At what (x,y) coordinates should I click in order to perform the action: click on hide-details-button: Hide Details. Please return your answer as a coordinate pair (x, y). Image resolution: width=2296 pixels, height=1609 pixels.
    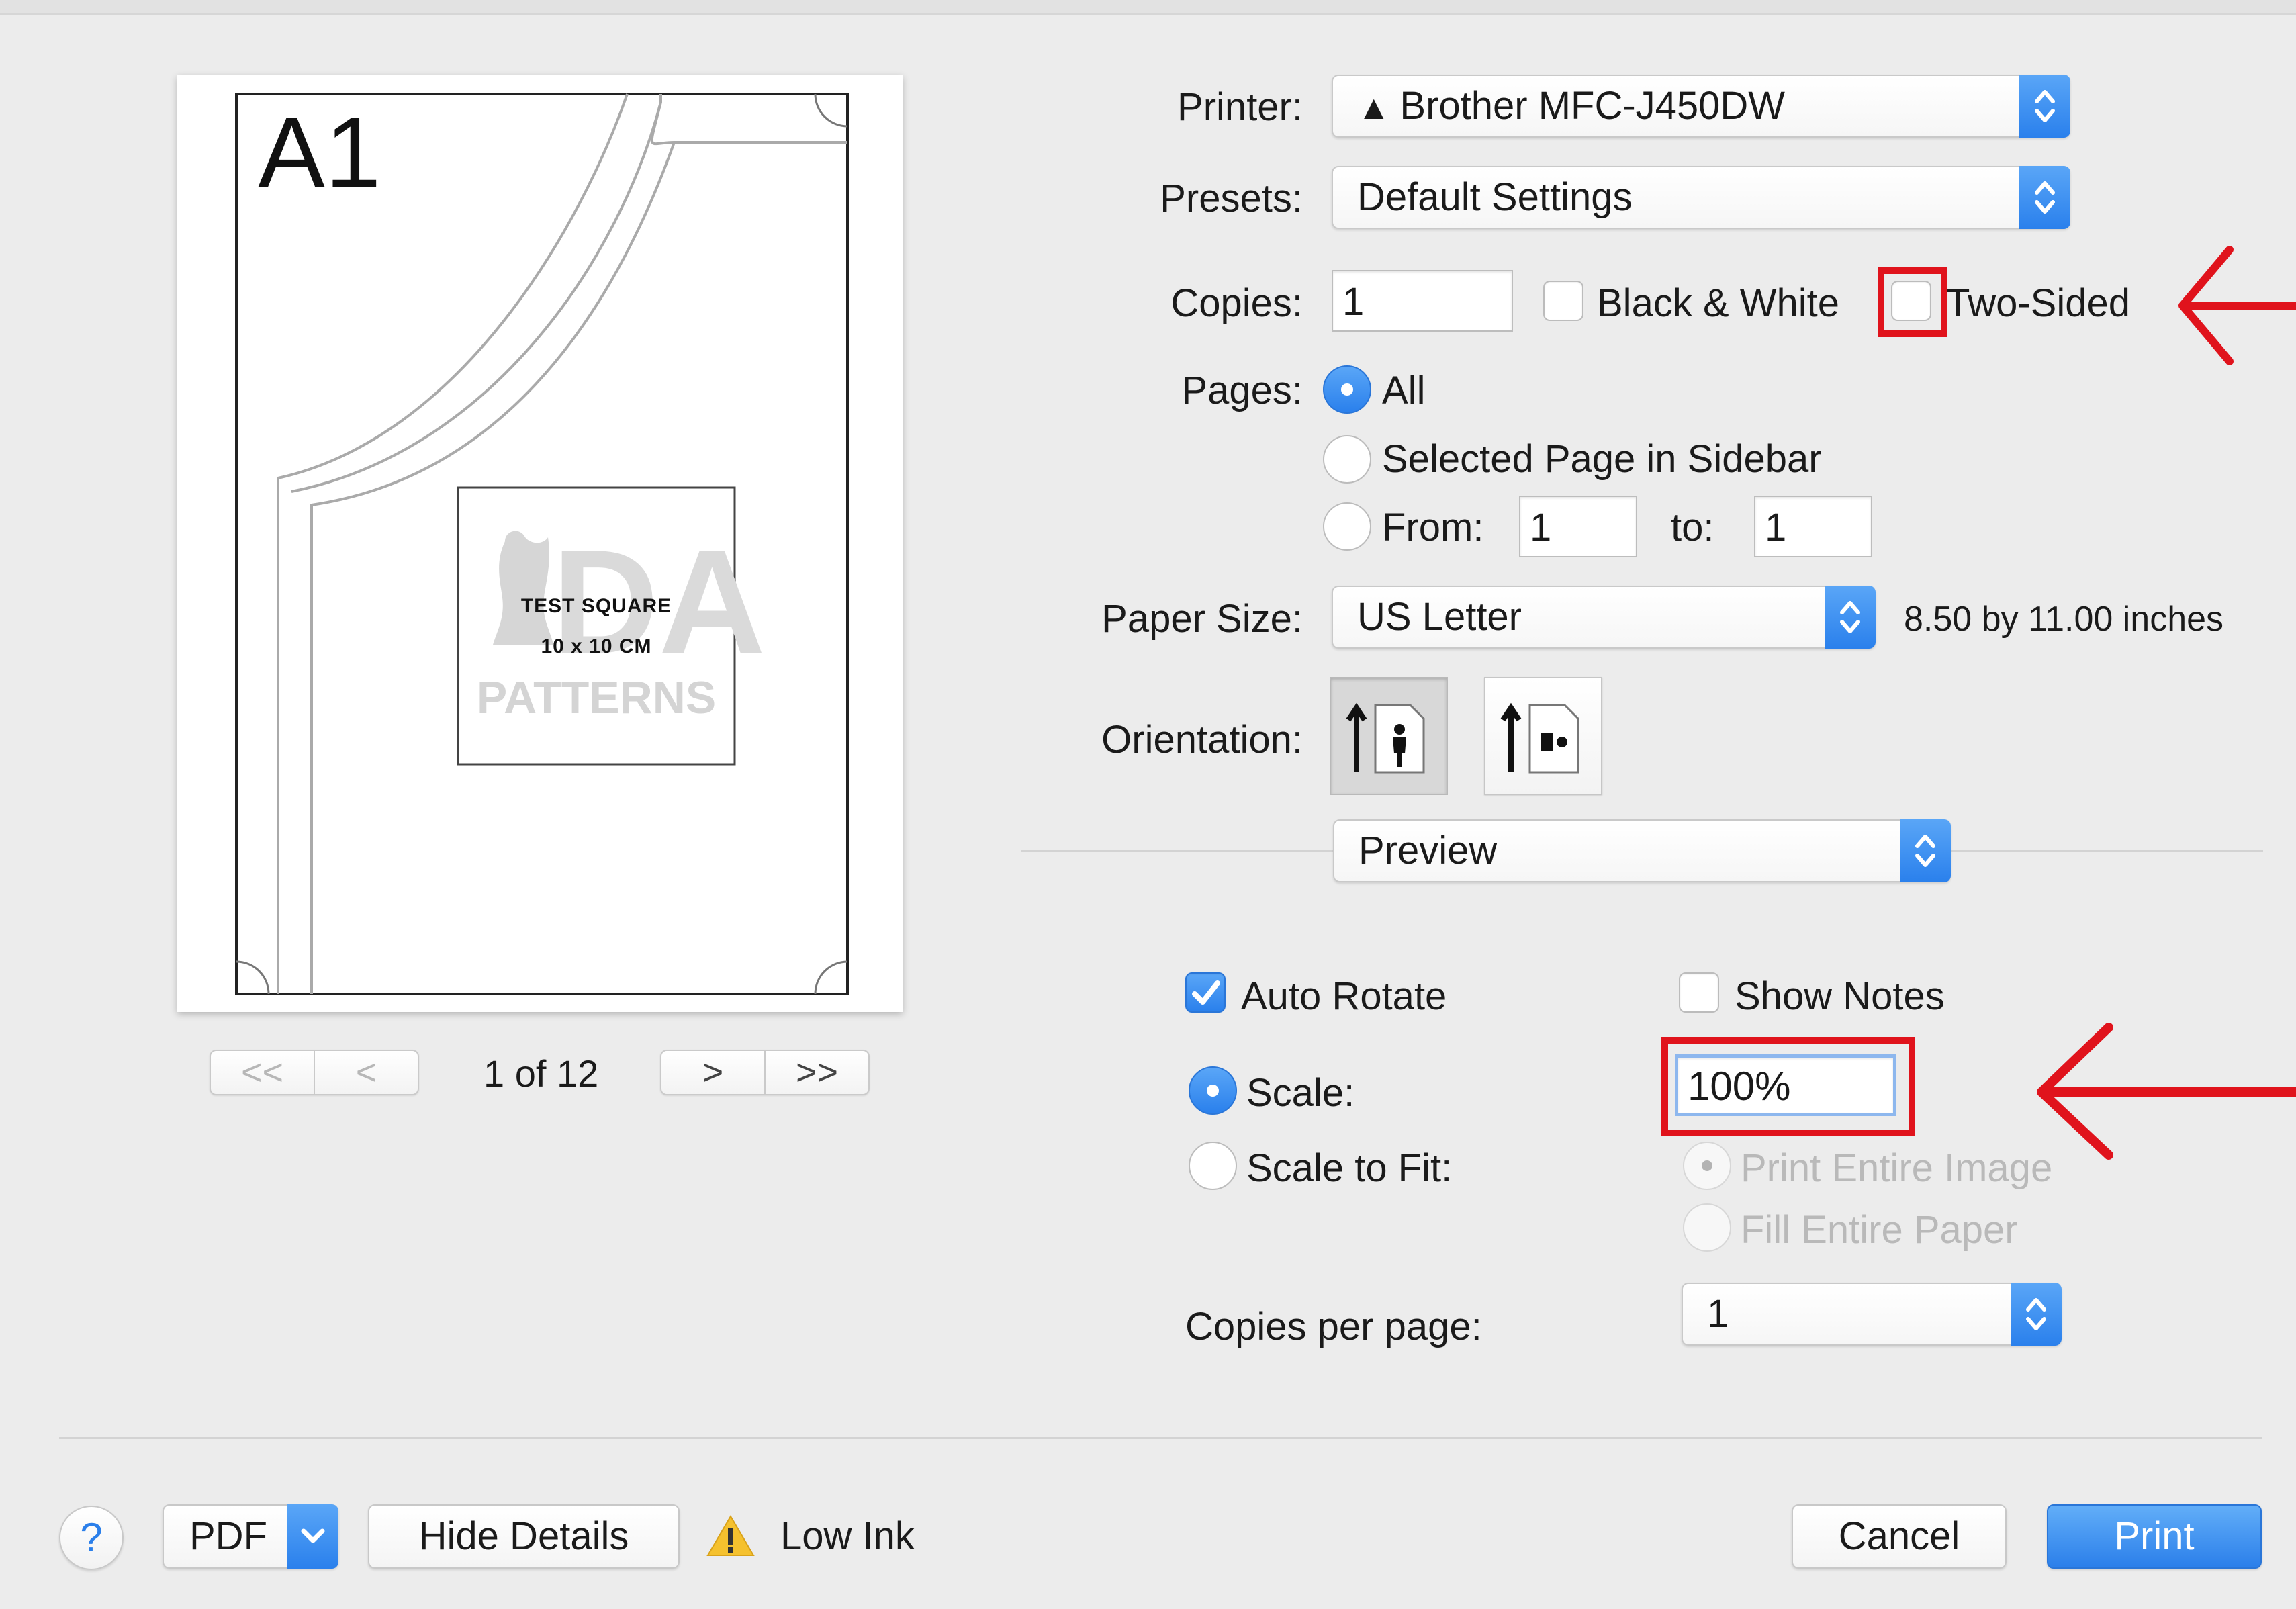
    Looking at the image, I should click on (524, 1536).